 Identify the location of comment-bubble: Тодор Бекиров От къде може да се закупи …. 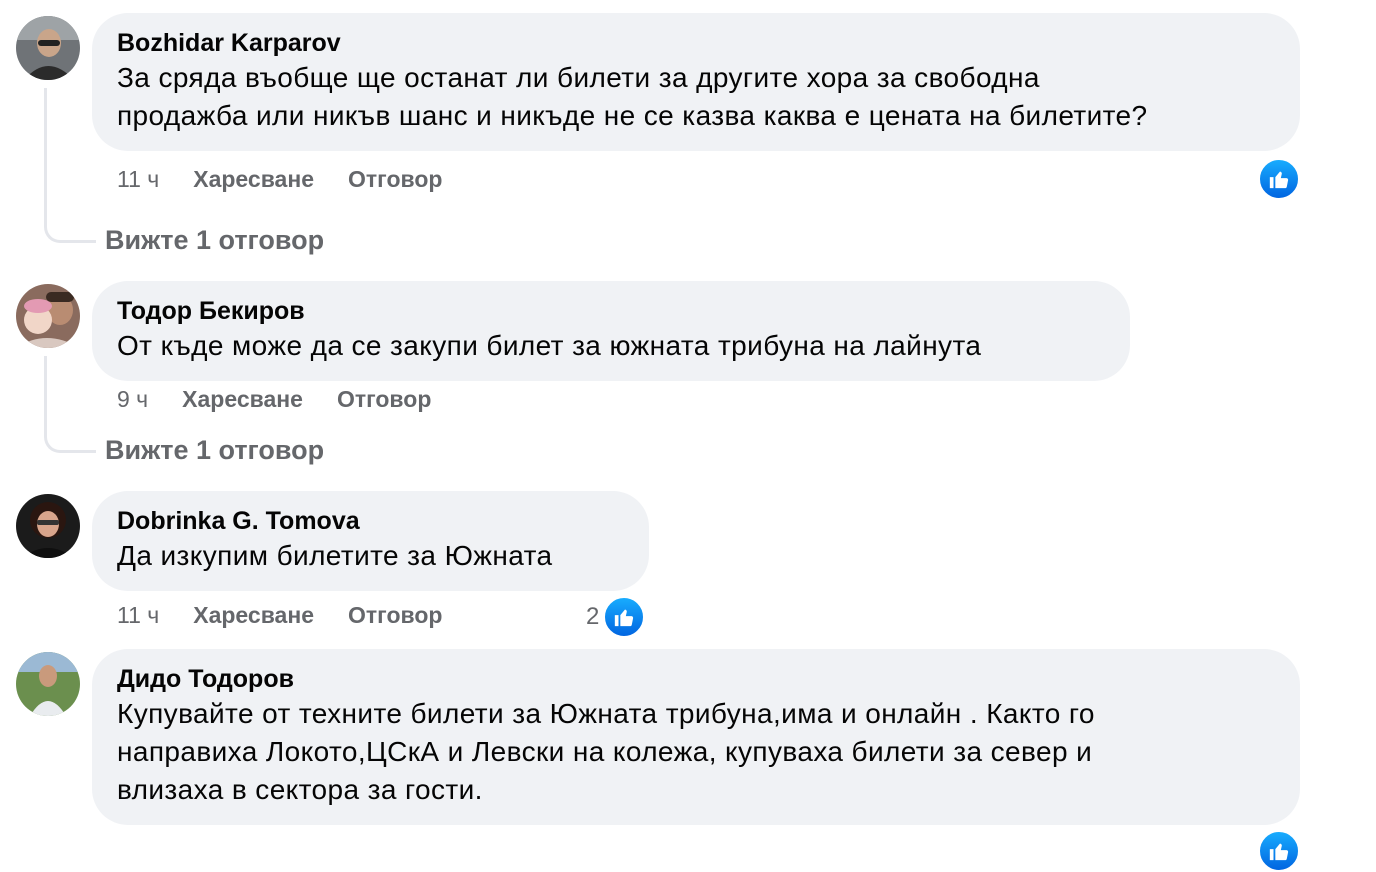
(611, 331).